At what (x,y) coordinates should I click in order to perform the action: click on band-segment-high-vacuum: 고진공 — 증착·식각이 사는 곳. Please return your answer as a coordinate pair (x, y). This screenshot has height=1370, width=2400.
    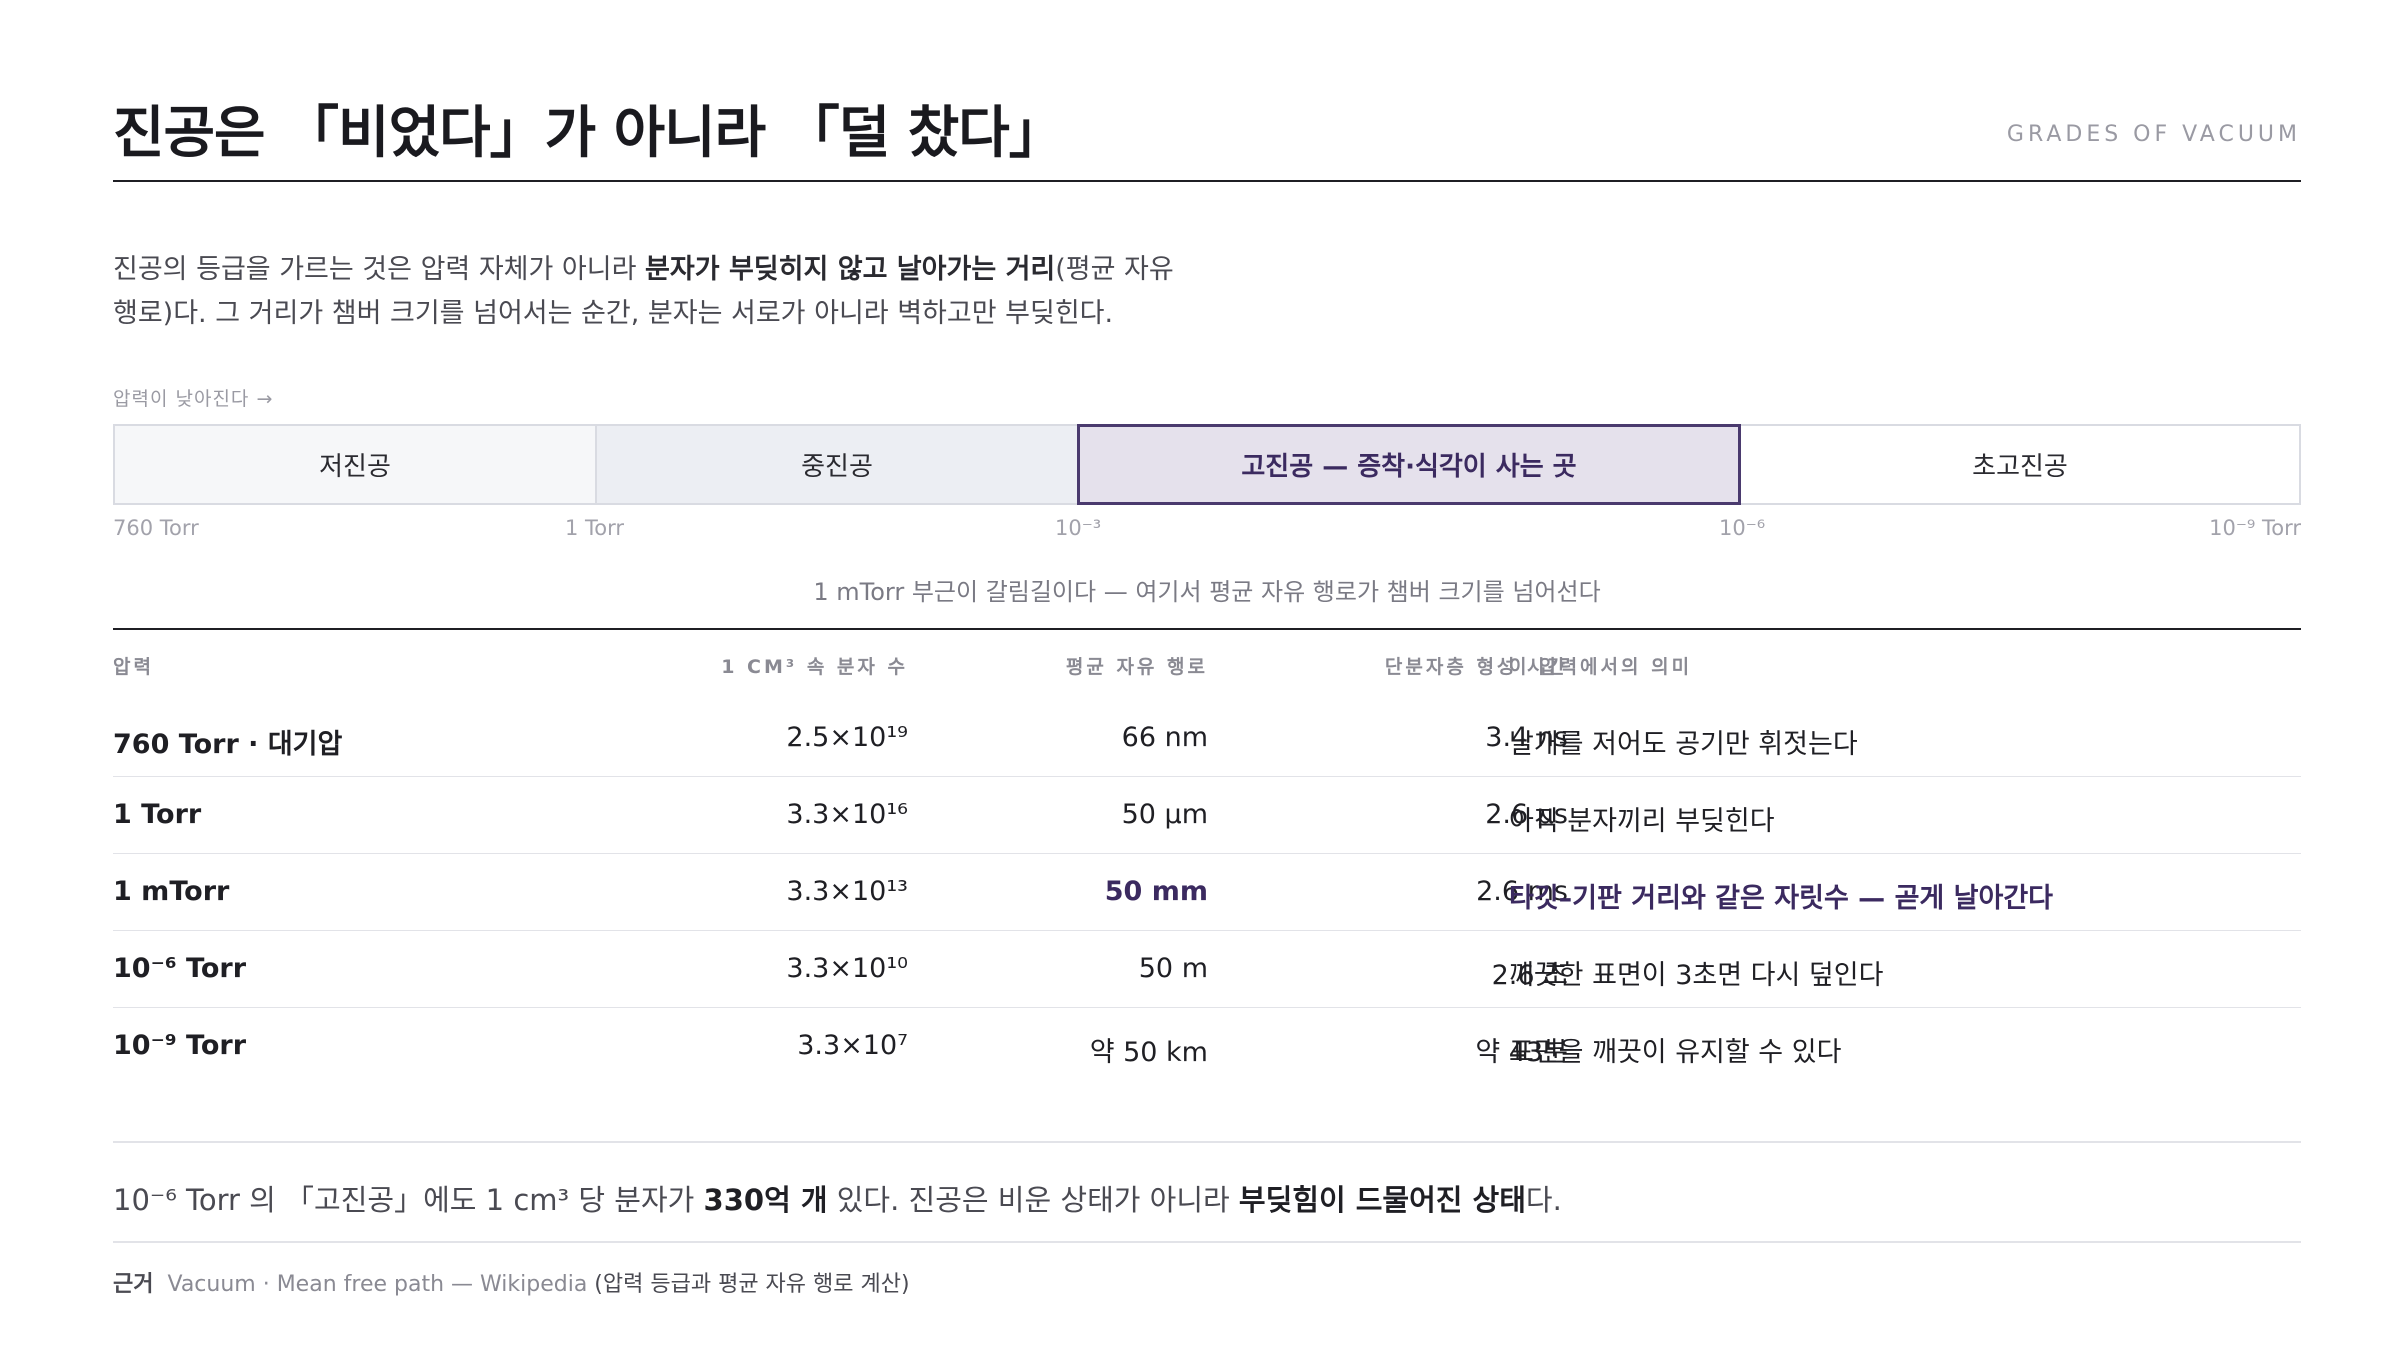
    Looking at the image, I should click on (1409, 464).